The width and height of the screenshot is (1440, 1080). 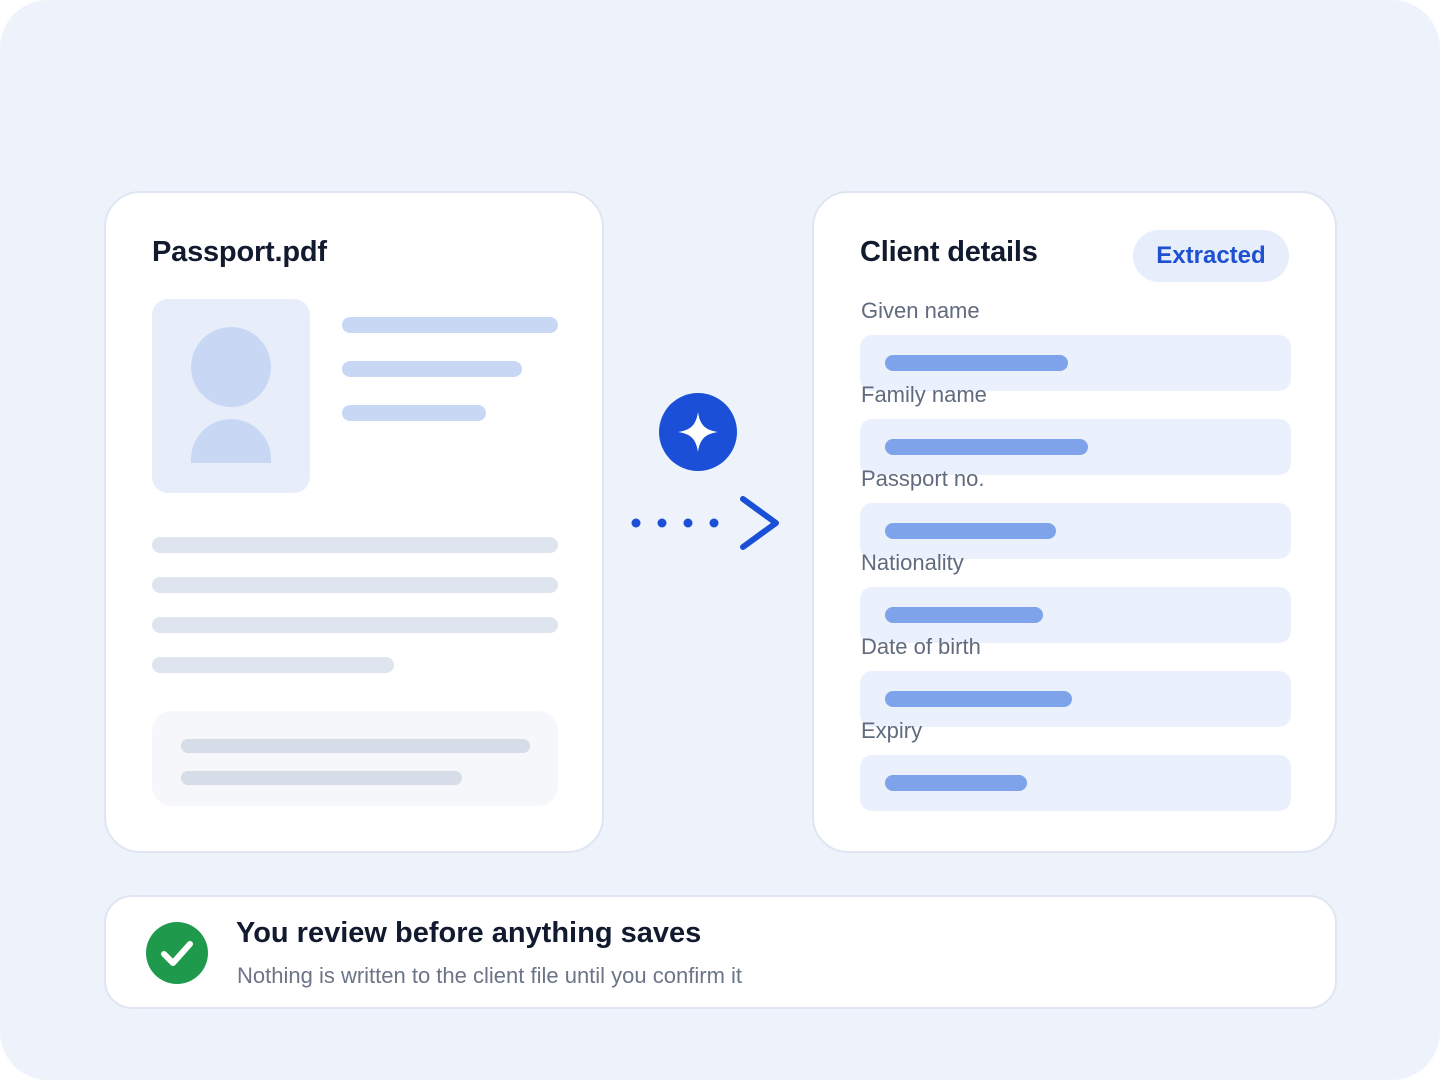 What do you see at coordinates (924, 394) in the screenshot?
I see `field-label: Family name` at bounding box center [924, 394].